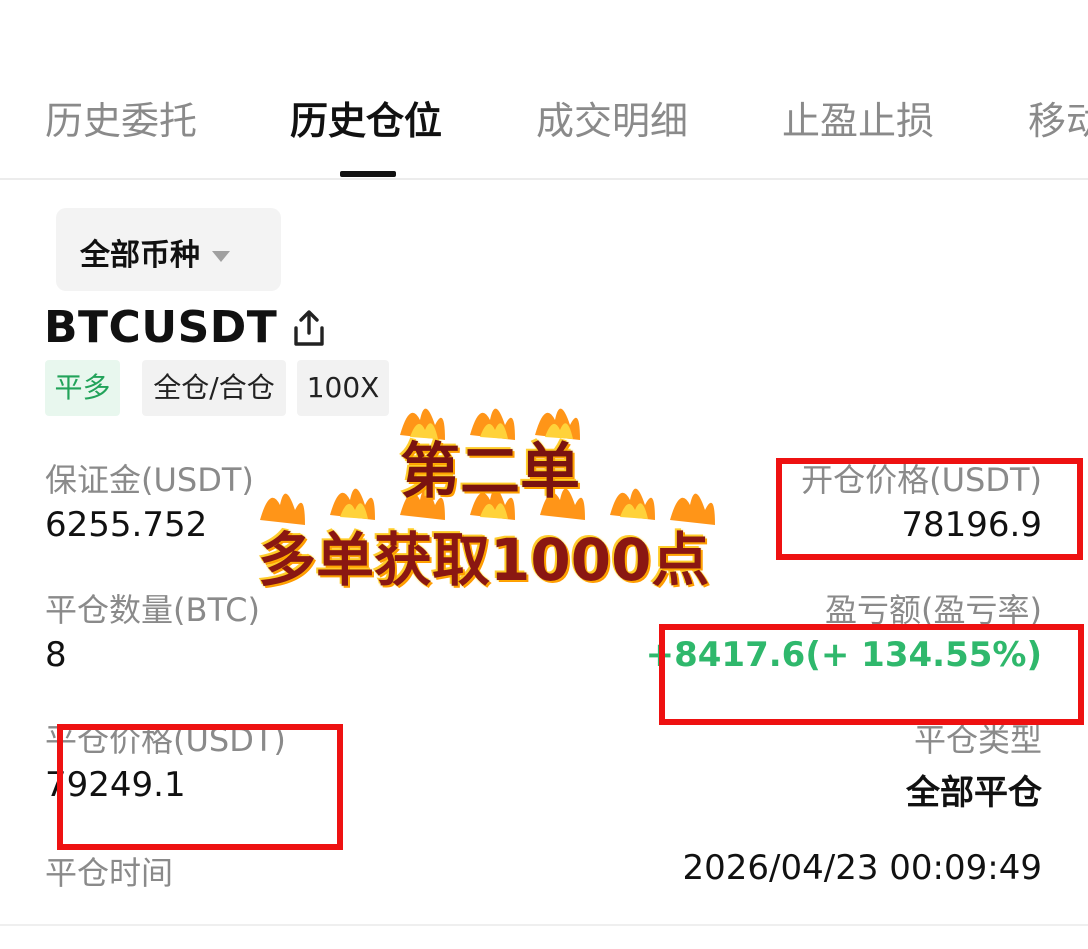 The width and height of the screenshot is (1088, 949). Describe the element at coordinates (490, 472) in the screenshot. I see `banner-title-line1: 第二单` at that location.